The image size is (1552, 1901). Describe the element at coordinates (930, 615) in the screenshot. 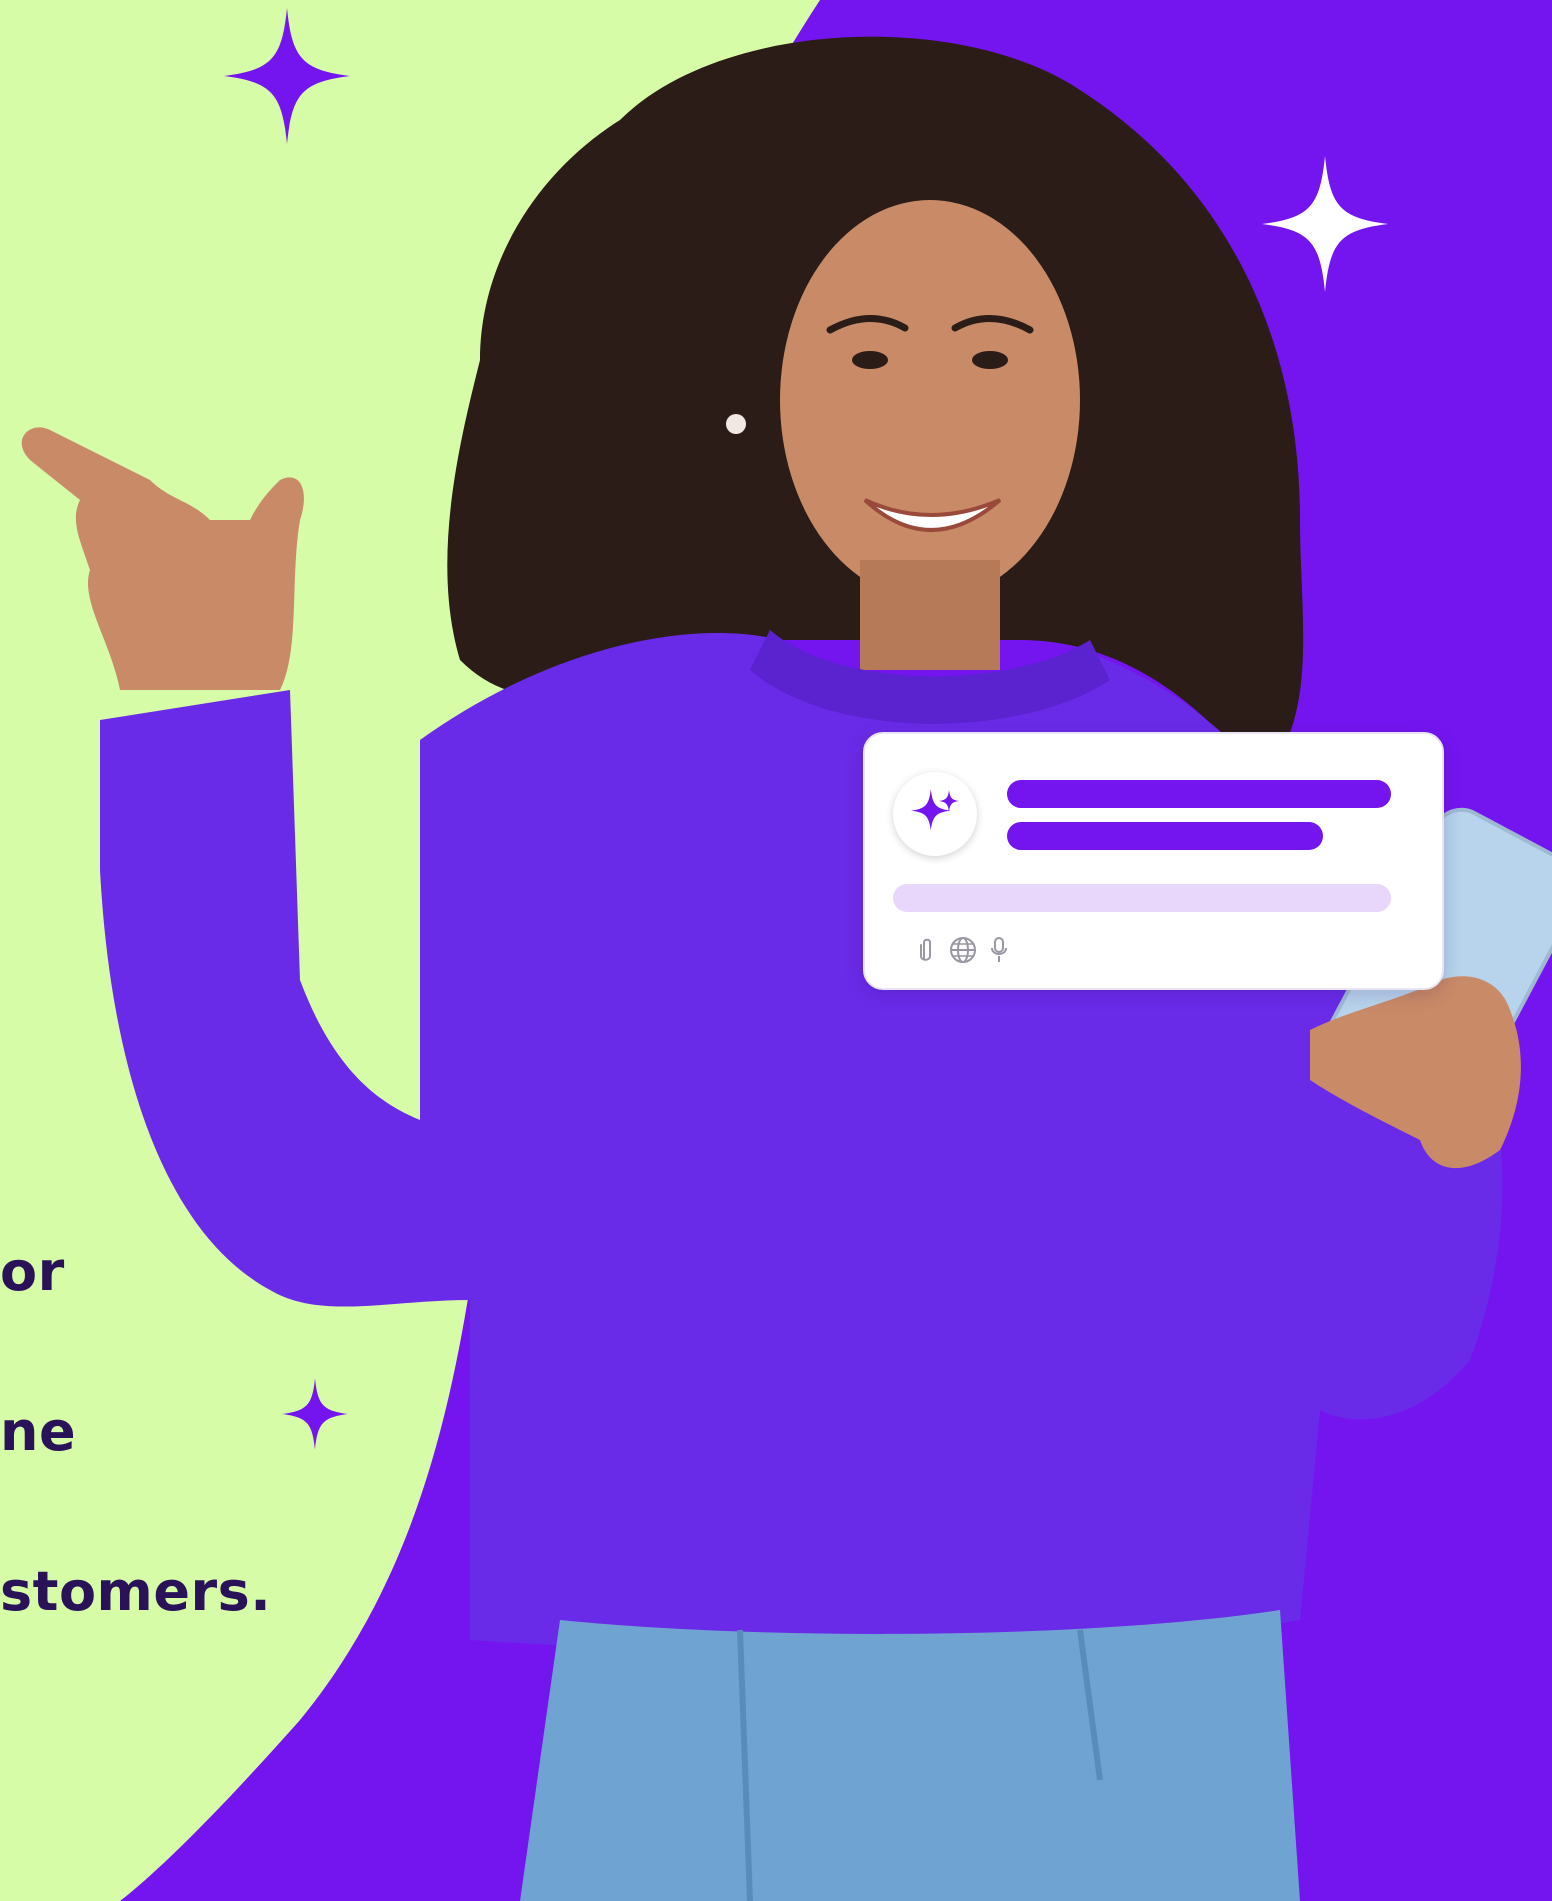

I see `neck` at that location.